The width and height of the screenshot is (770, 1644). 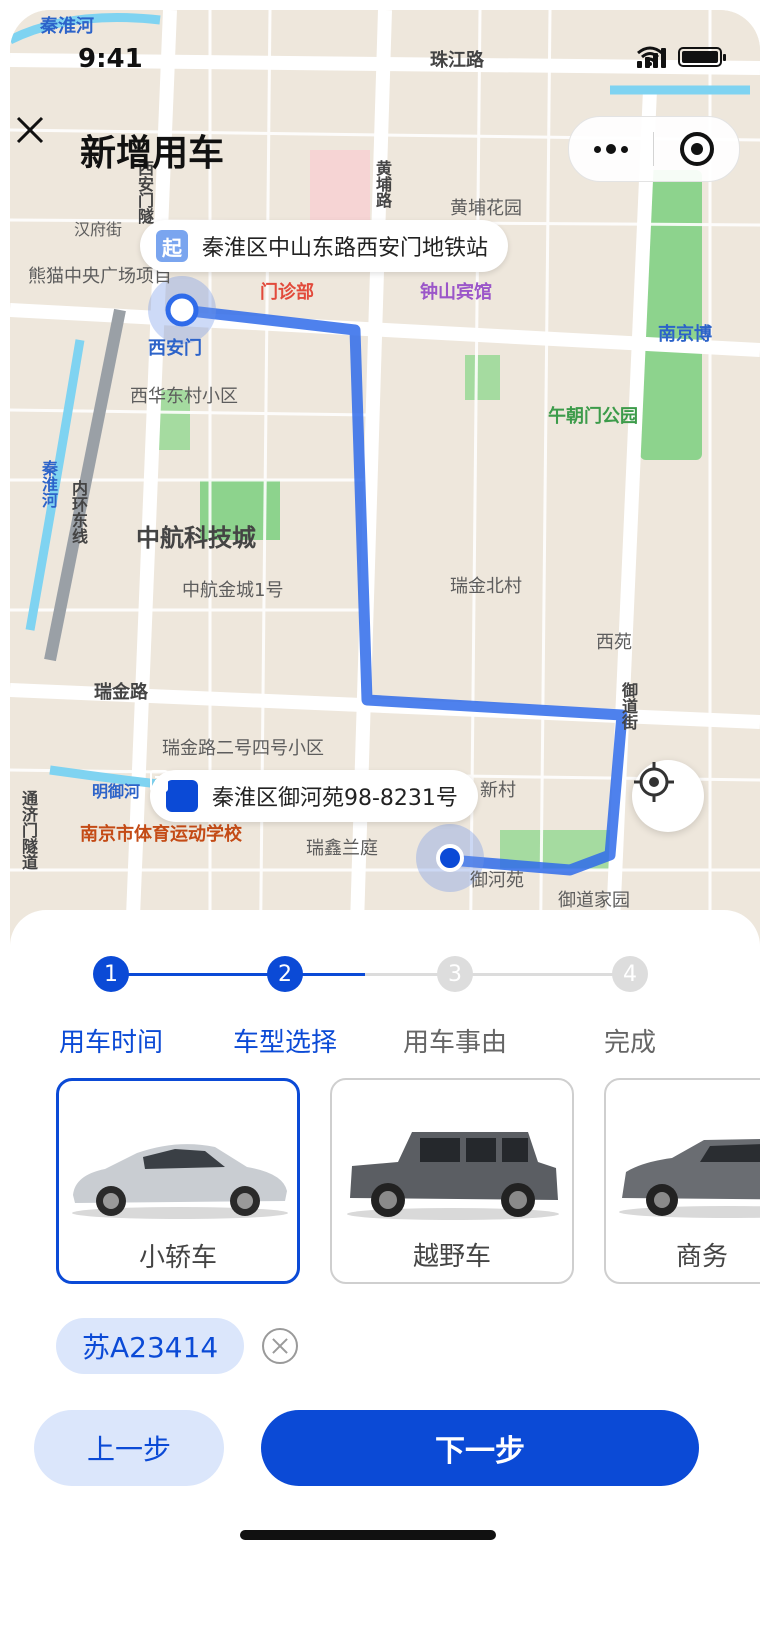 I want to click on map-label: 钟山宾馆, so click(x=456, y=292).